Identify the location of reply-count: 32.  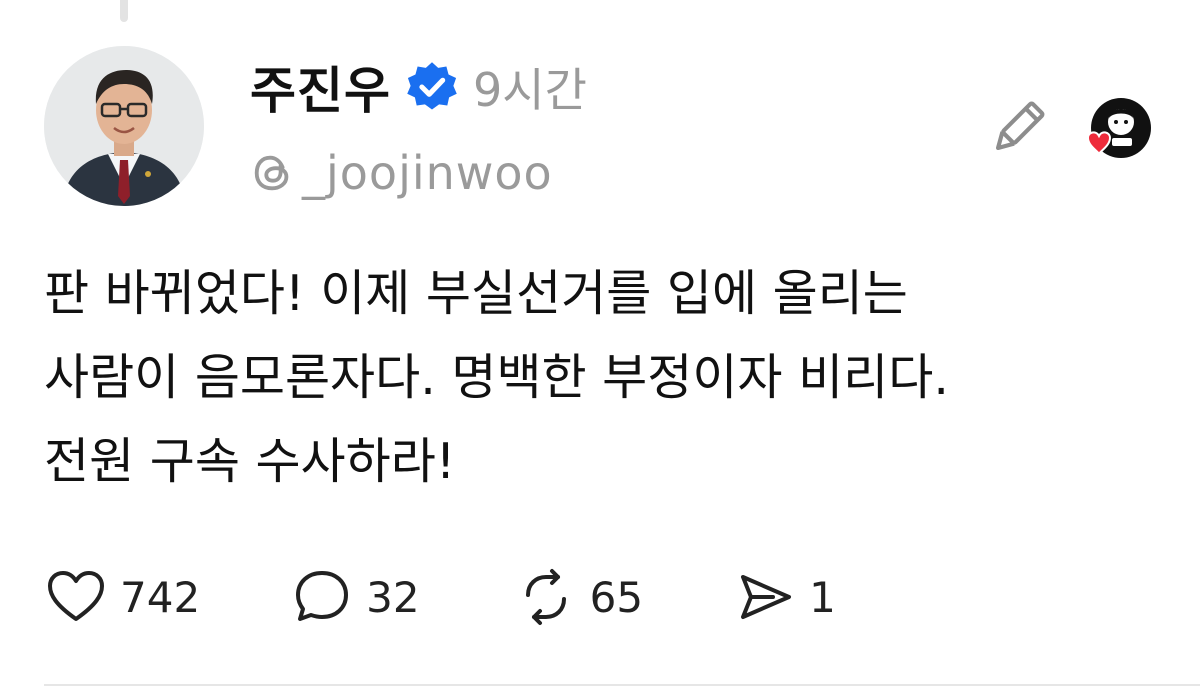
(393, 597).